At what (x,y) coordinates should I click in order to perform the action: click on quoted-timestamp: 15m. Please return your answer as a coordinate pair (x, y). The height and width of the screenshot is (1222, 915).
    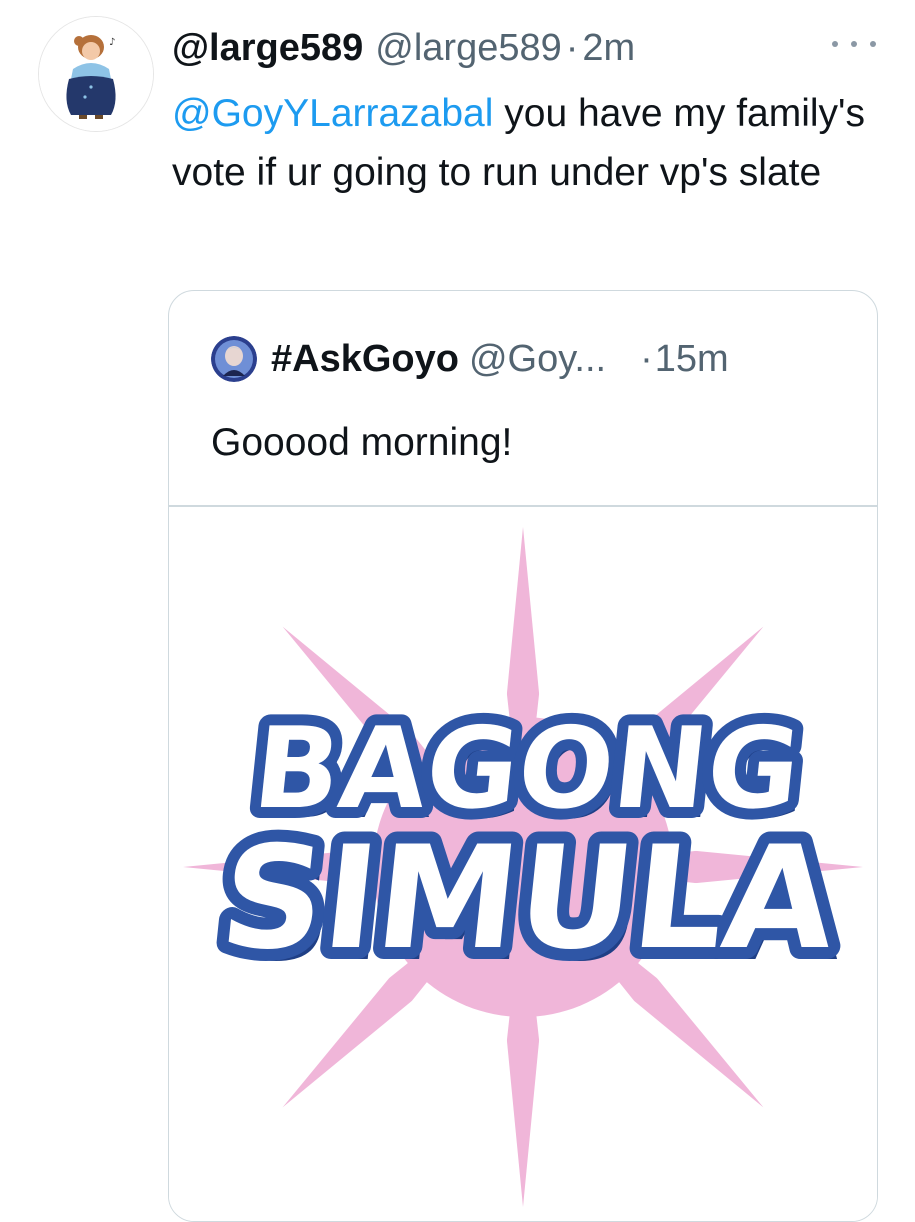
    Looking at the image, I should click on (692, 359).